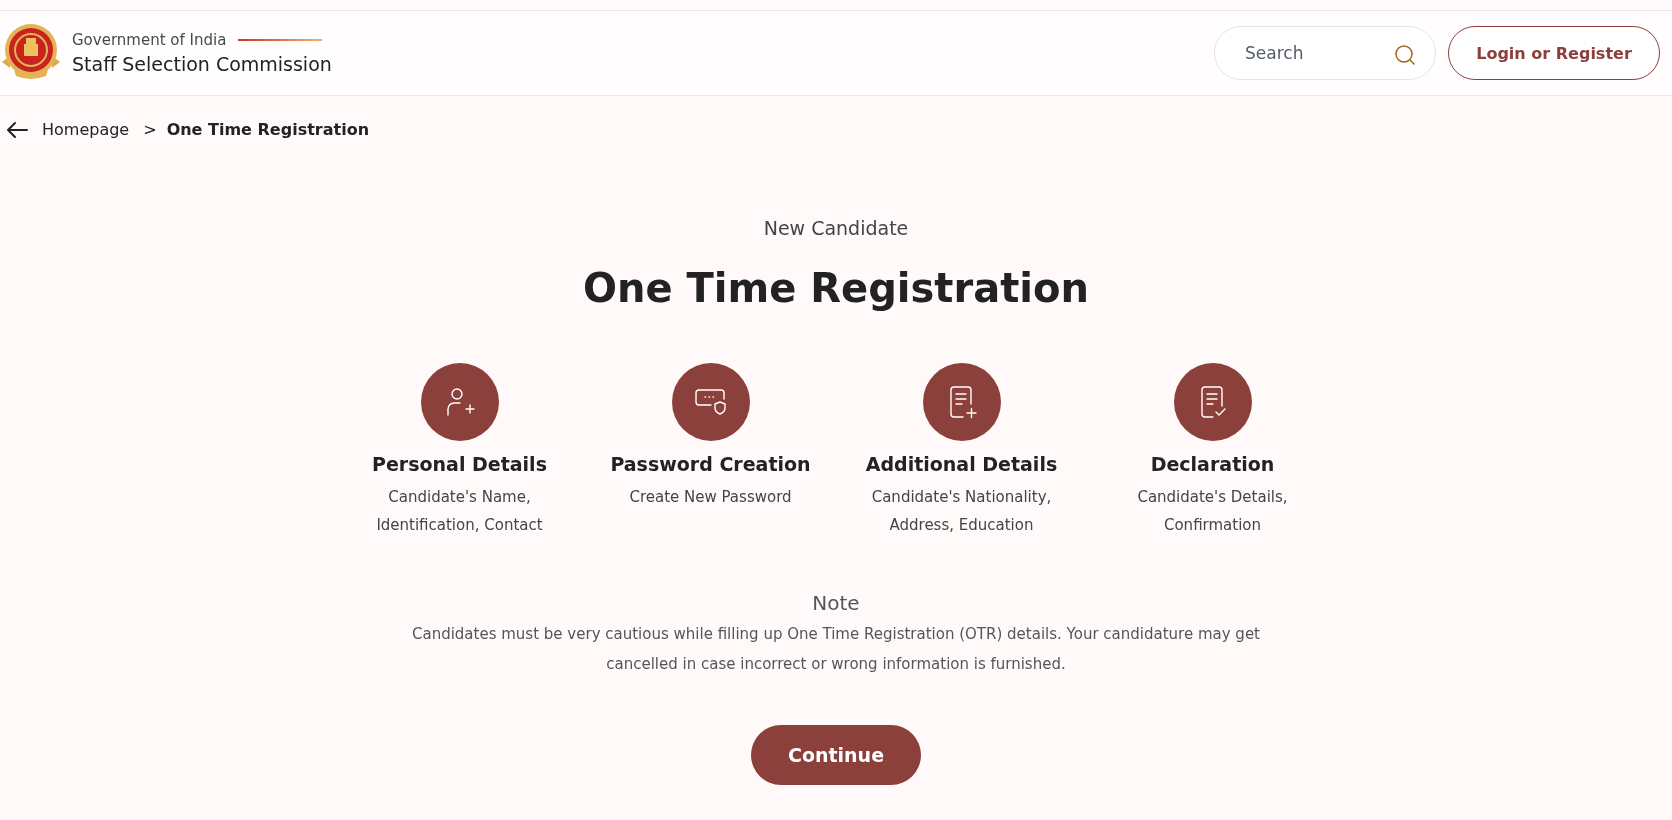 The image size is (1672, 820). What do you see at coordinates (1405, 55) in the screenshot?
I see `search-icon` at bounding box center [1405, 55].